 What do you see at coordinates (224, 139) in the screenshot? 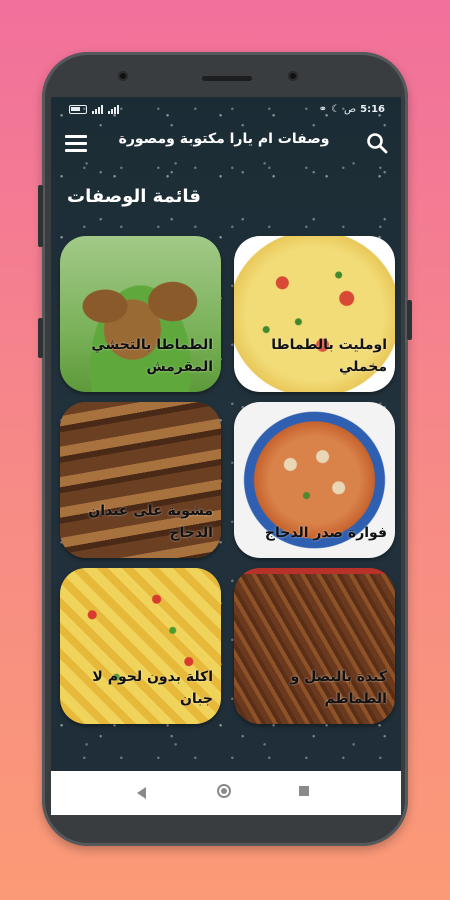
I see `app-title: وصفات ام يارا مكتوبة ومصورة` at bounding box center [224, 139].